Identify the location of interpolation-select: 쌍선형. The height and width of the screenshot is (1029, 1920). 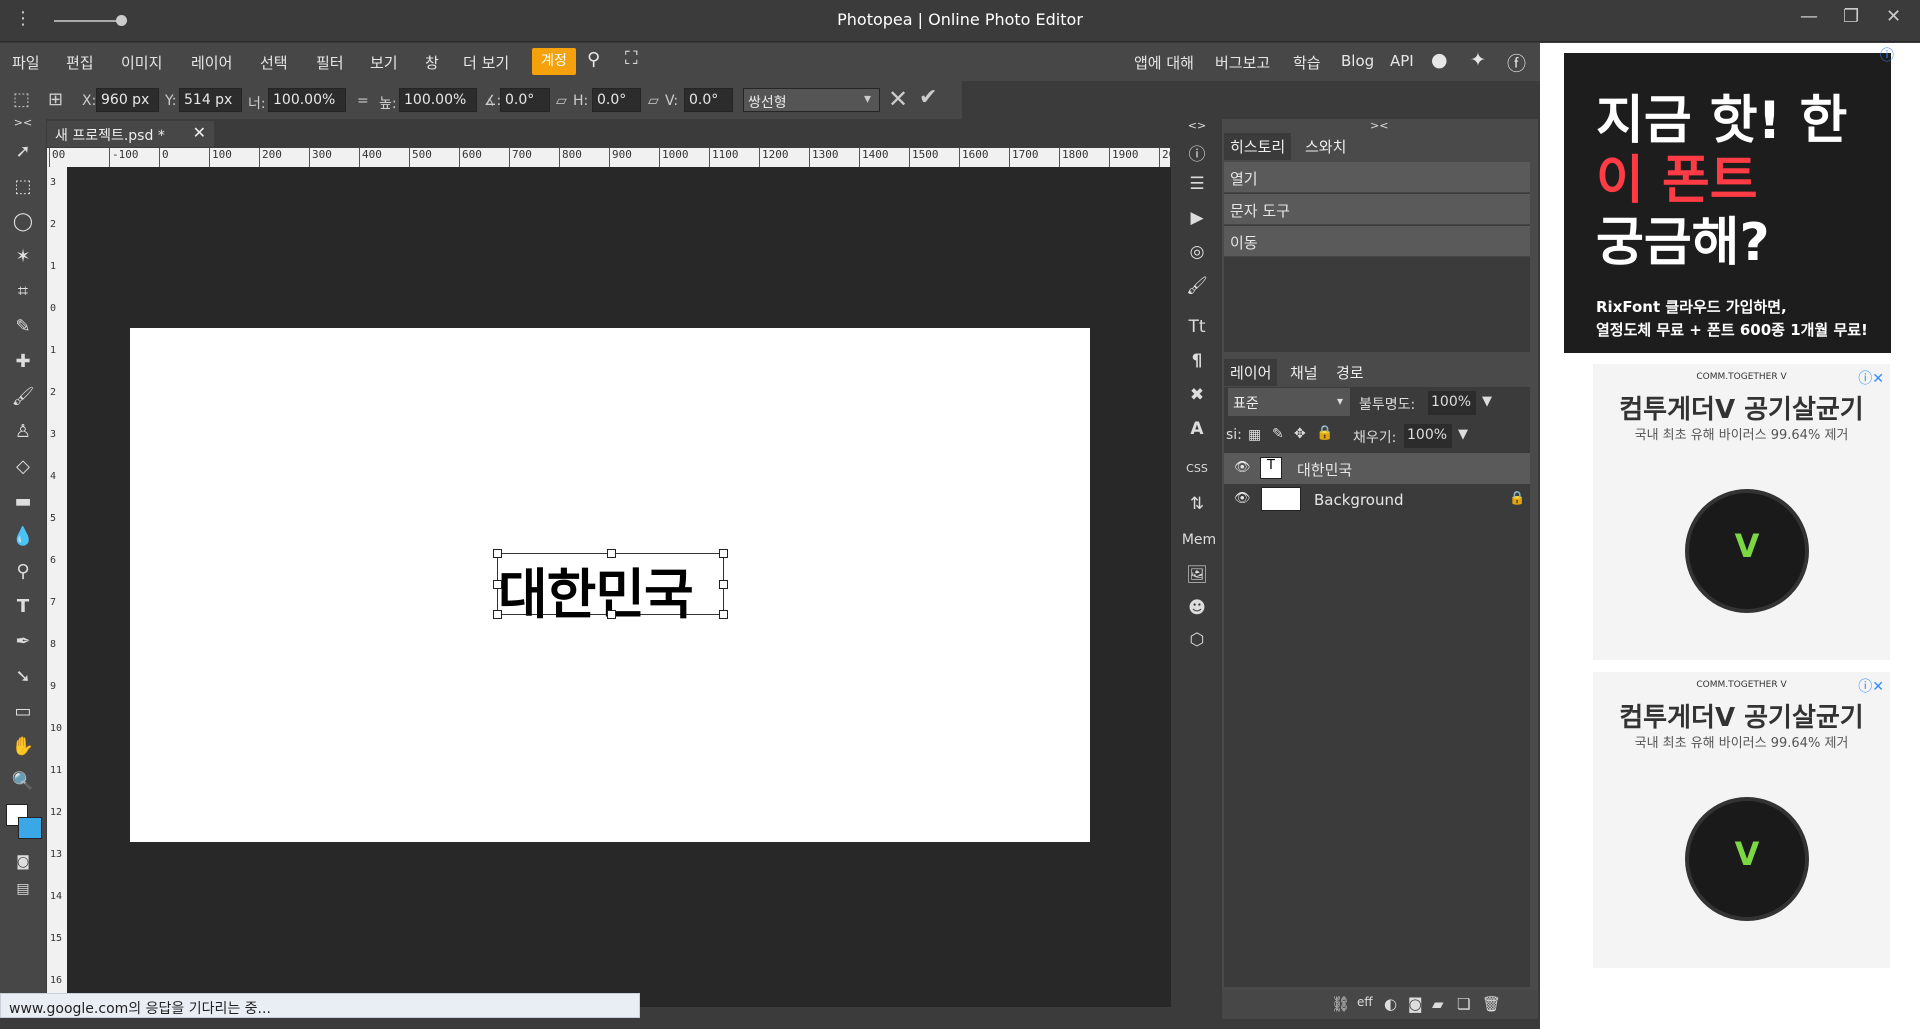
(811, 100).